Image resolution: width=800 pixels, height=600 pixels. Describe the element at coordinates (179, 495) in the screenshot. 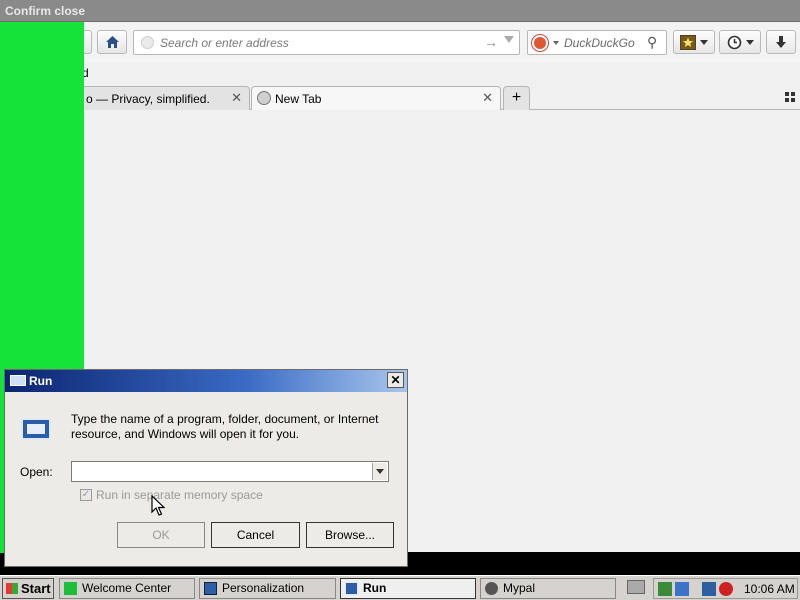

I see `separate-memory-label: Run in separate memory space` at that location.